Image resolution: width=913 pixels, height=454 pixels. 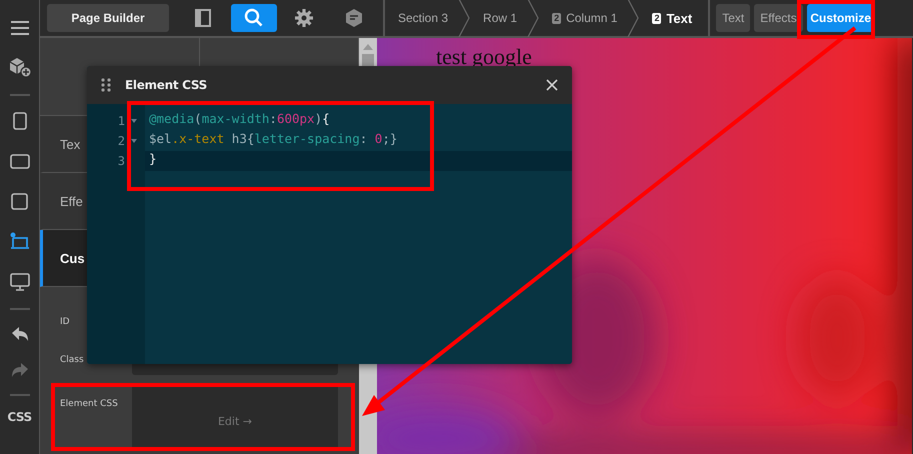 What do you see at coordinates (121, 161) in the screenshot?
I see `line-number: 3` at bounding box center [121, 161].